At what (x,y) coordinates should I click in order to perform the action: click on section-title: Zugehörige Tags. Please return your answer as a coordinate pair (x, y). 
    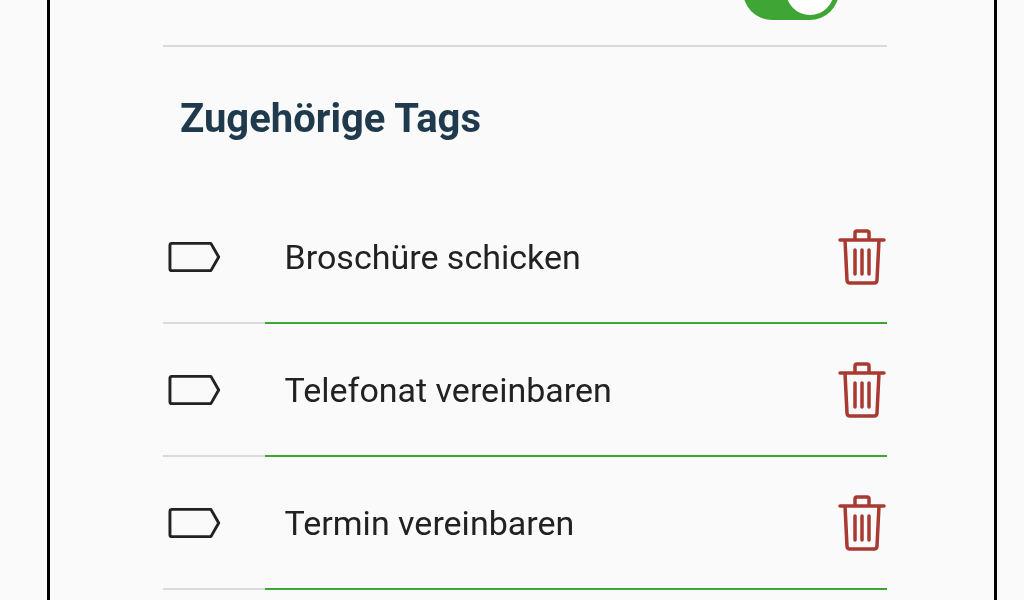
    Looking at the image, I should click on (331, 119).